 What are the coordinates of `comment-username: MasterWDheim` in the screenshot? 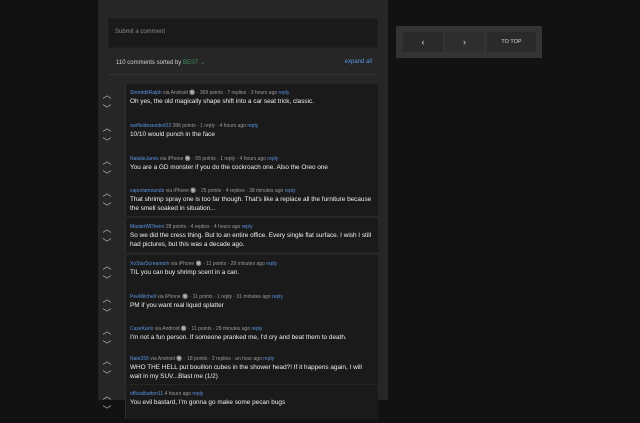 It's located at (147, 227).